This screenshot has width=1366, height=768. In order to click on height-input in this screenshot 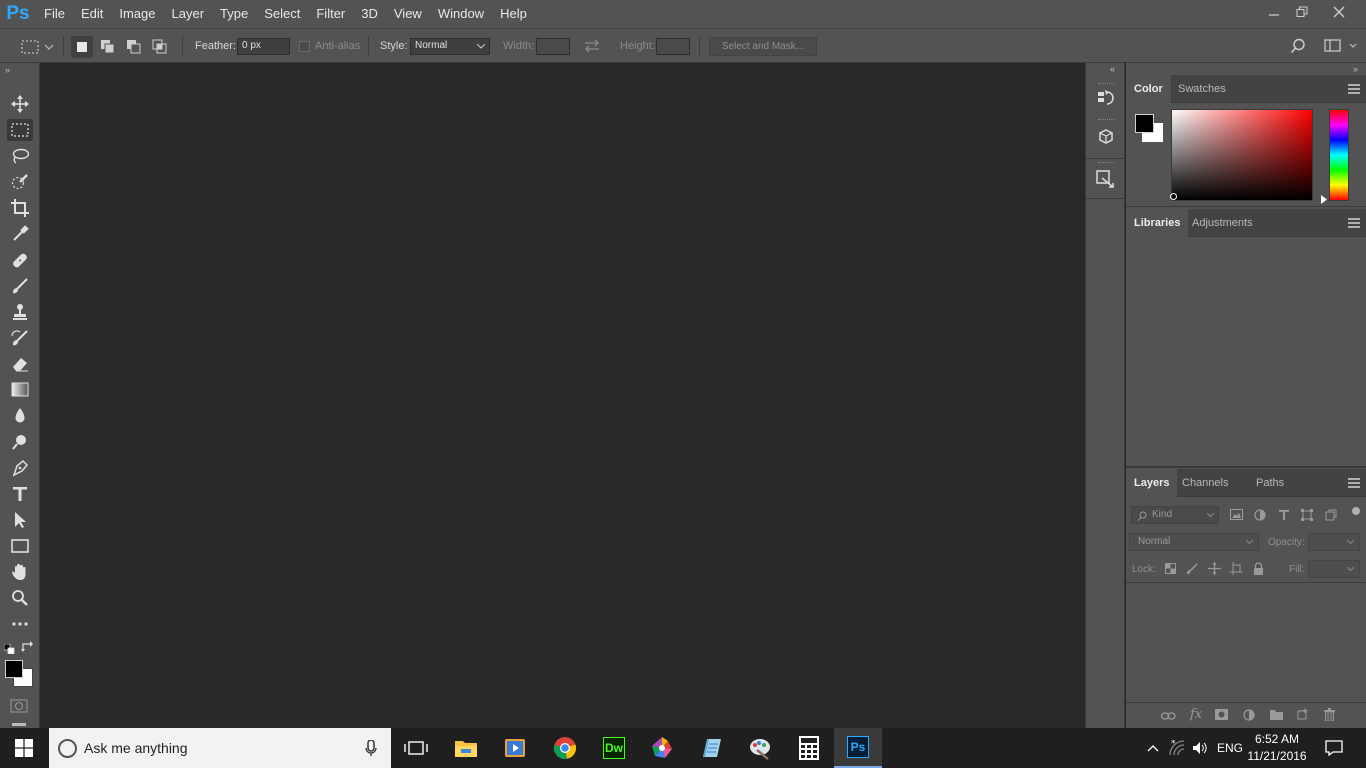, I will do `click(673, 46)`.